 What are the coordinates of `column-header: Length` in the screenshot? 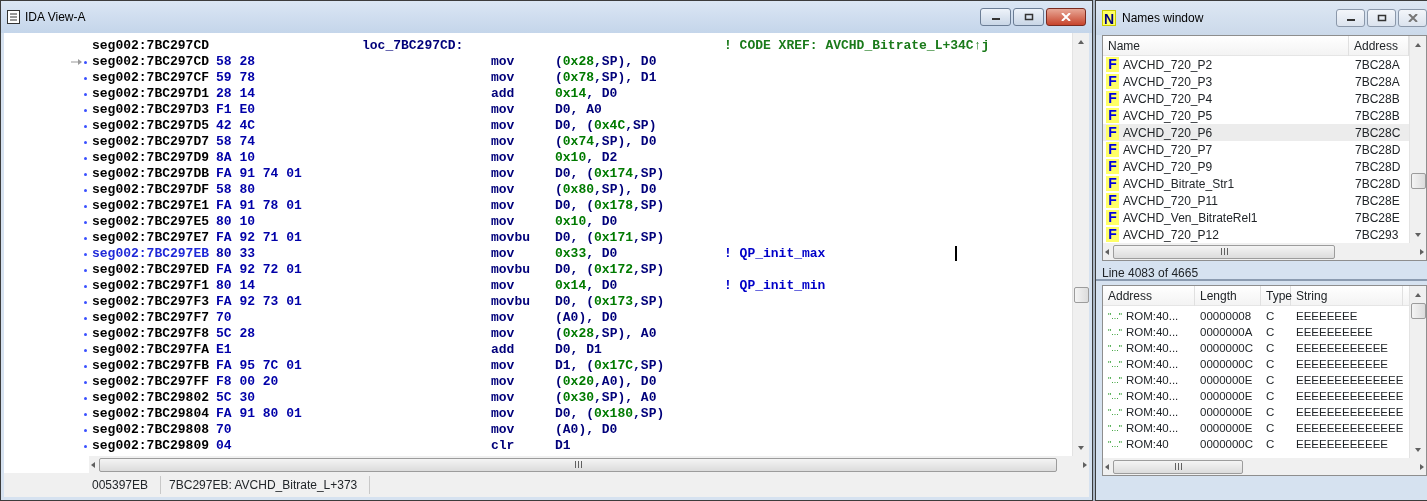 It's located at (1228, 296).